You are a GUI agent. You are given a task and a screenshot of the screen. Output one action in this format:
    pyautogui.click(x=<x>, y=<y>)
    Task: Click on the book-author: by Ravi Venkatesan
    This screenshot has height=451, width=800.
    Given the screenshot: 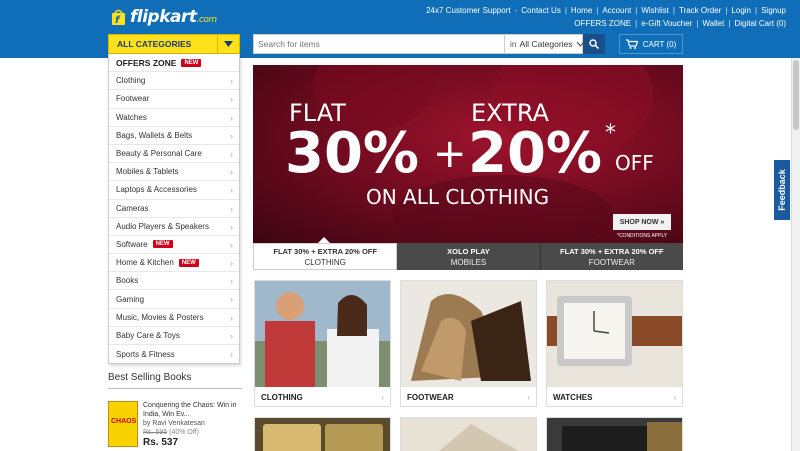 What is the action you would take?
    pyautogui.click(x=174, y=423)
    